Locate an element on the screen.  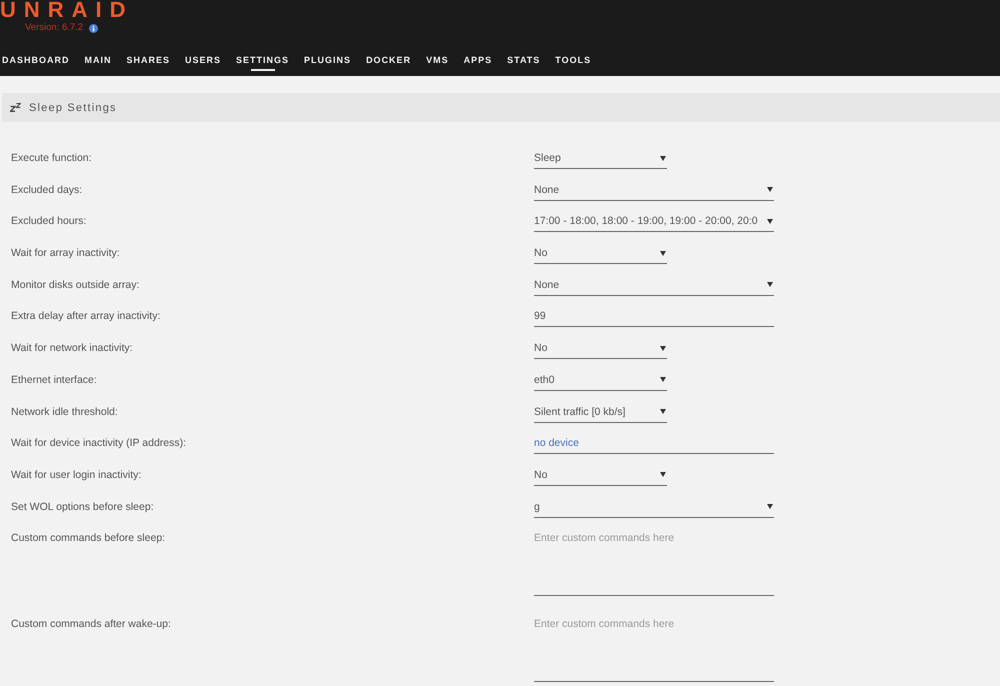
setting-label: Custom commands after wake-up: is located at coordinates (91, 624).